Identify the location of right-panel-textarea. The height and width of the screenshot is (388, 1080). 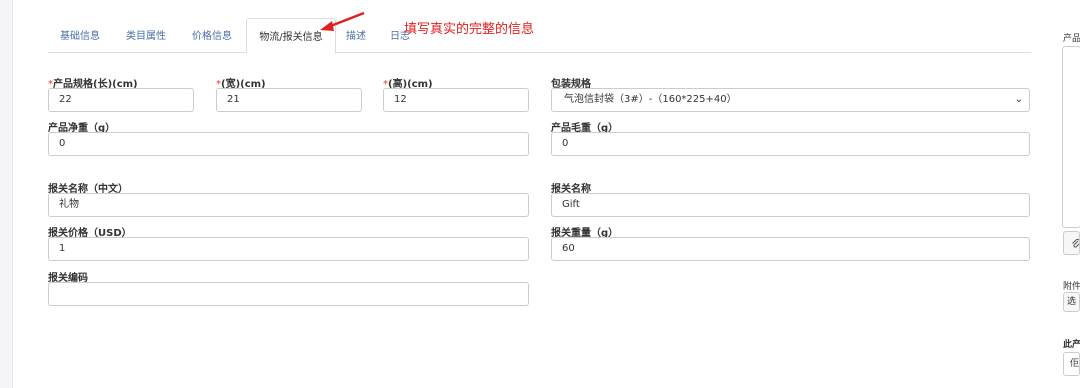
(1071, 137).